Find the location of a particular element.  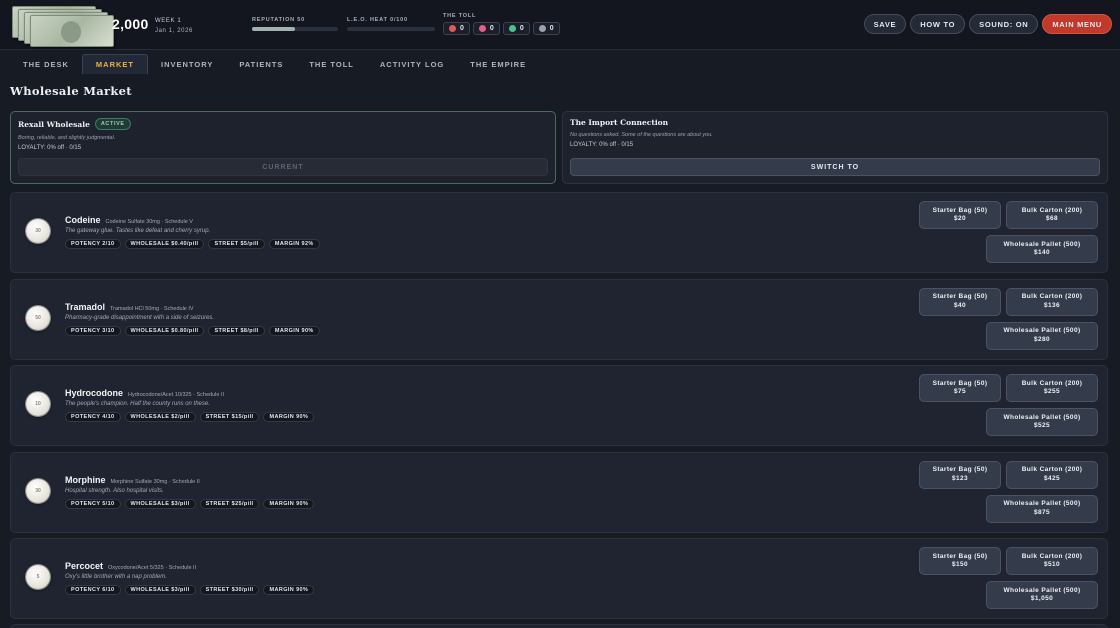

tab-activity-log: ACTIVITY LOG is located at coordinates (412, 64).